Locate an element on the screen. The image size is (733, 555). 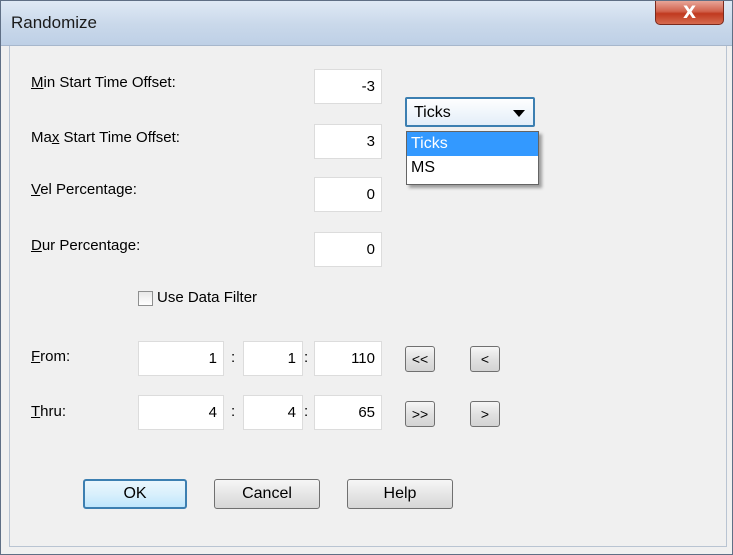
max-start-time-offset-input: 3 is located at coordinates (348, 141).